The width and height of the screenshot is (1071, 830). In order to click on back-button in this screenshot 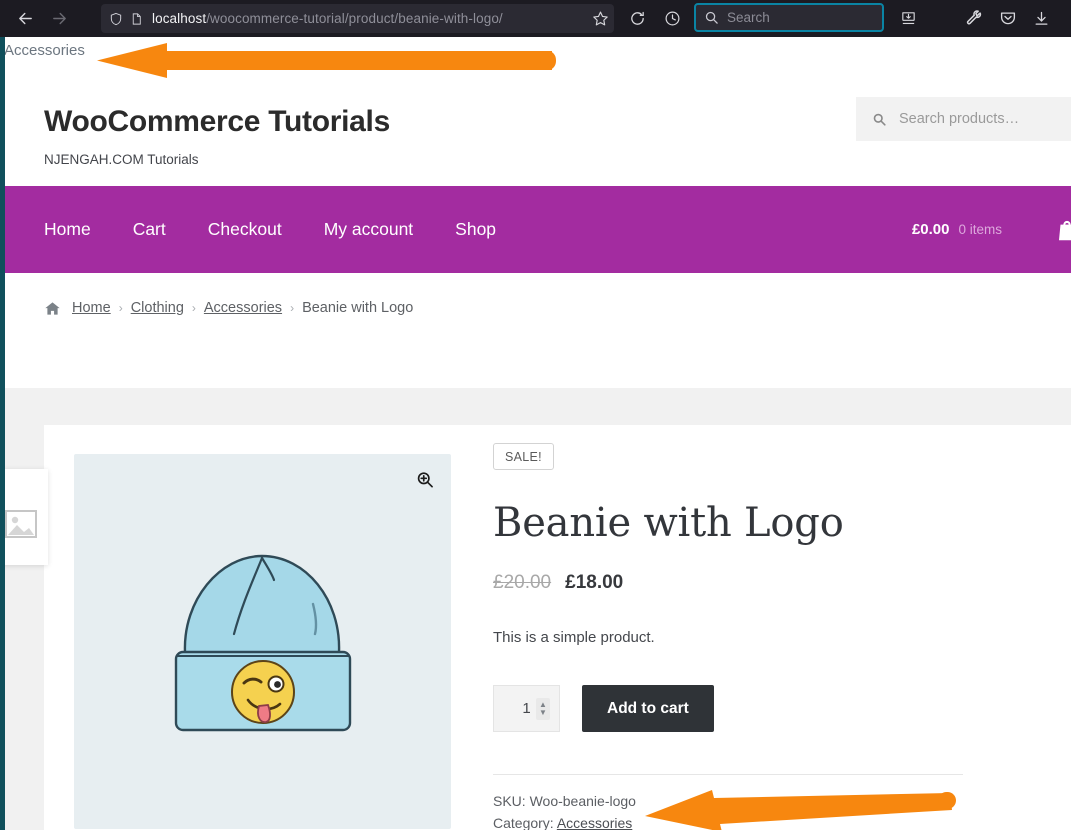, I will do `click(25, 19)`.